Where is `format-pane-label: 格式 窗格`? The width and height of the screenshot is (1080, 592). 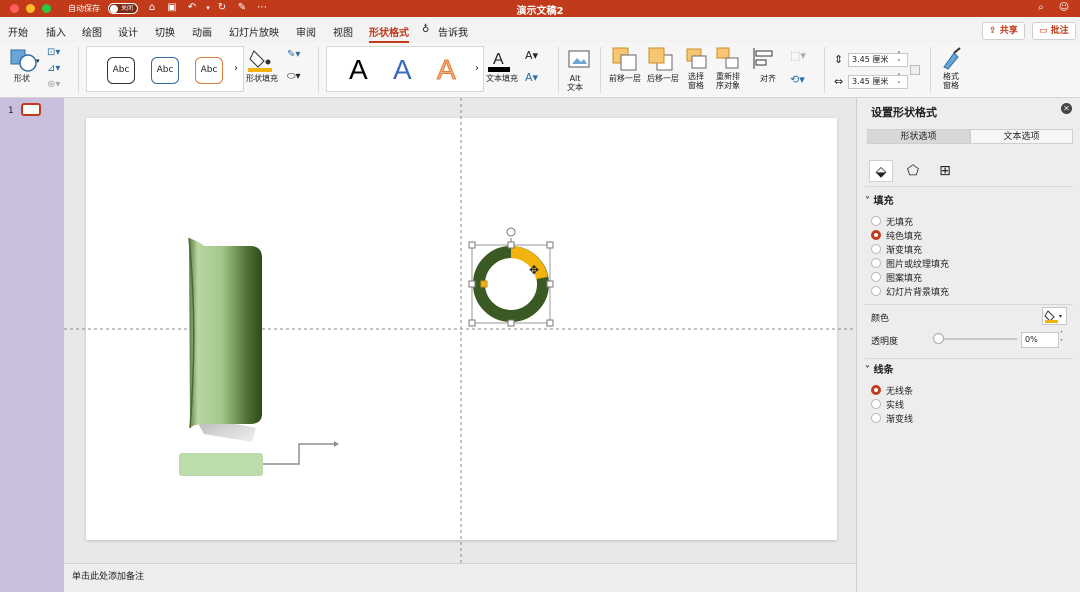
format-pane-label: 格式 窗格 is located at coordinates (951, 81).